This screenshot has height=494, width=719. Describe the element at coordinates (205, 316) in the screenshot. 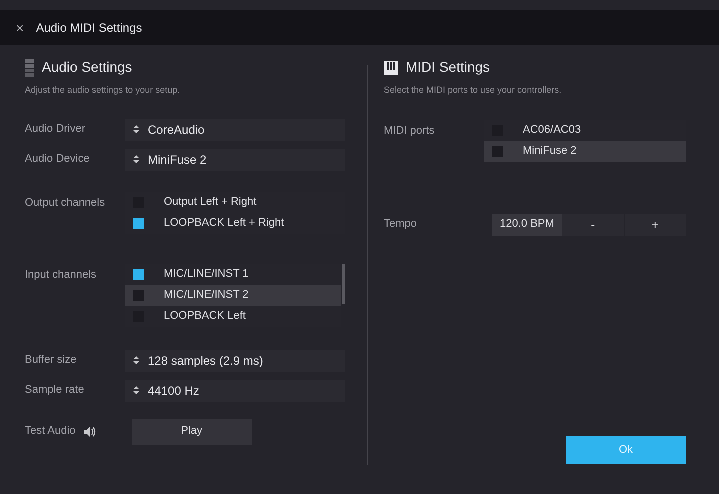

I see `channel-name: LOOPBACK Left` at that location.